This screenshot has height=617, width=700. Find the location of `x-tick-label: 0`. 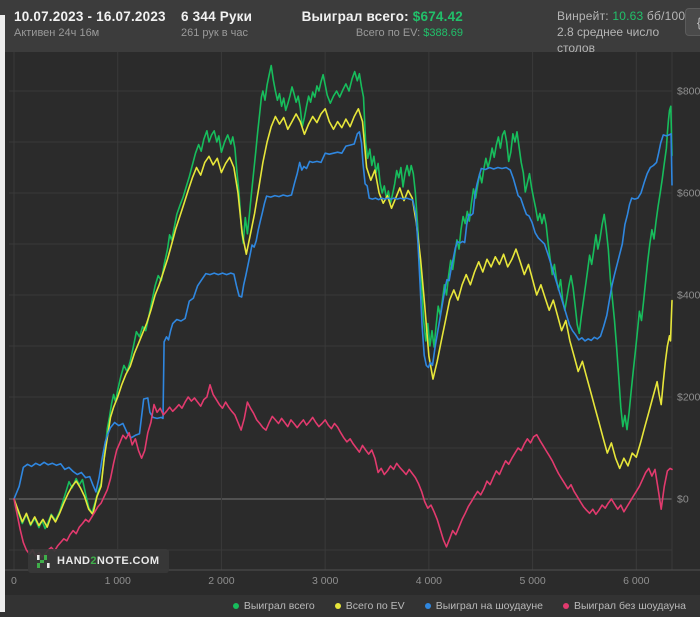

x-tick-label: 0 is located at coordinates (14, 581).